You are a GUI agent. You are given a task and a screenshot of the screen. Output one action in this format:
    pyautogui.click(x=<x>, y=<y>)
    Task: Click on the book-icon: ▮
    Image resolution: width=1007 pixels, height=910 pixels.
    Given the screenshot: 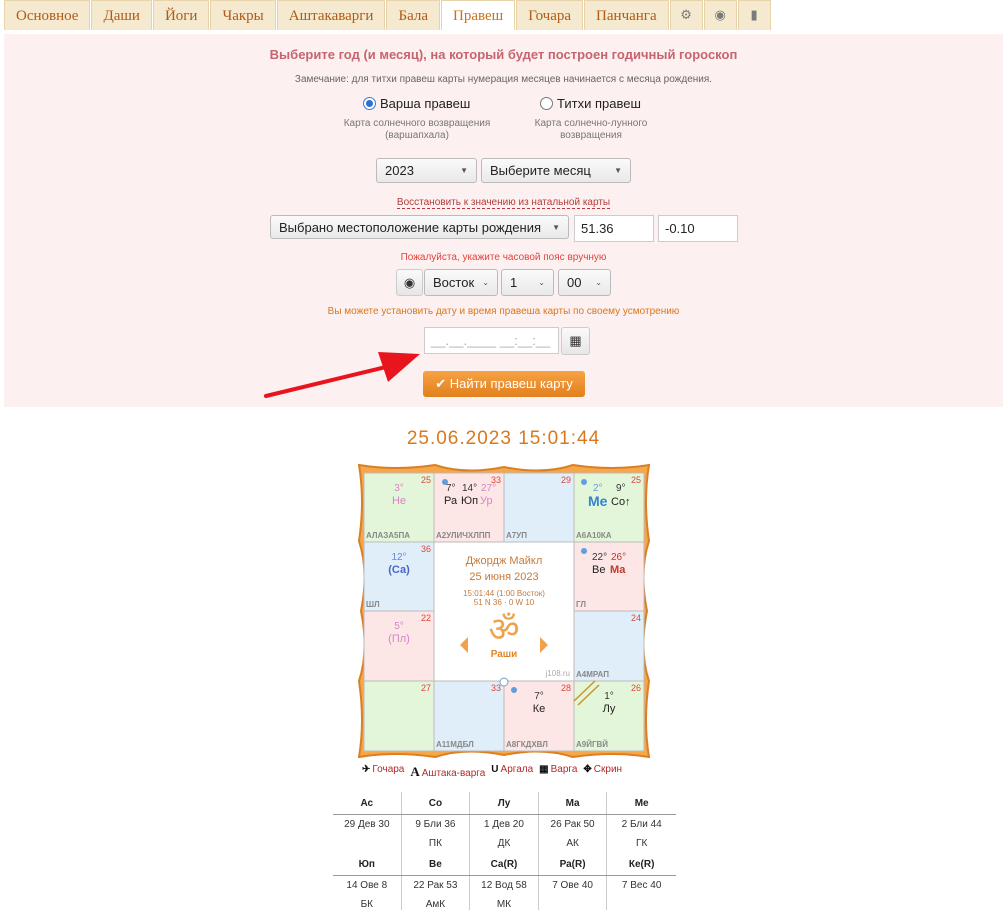 What is the action you would take?
    pyautogui.click(x=754, y=15)
    